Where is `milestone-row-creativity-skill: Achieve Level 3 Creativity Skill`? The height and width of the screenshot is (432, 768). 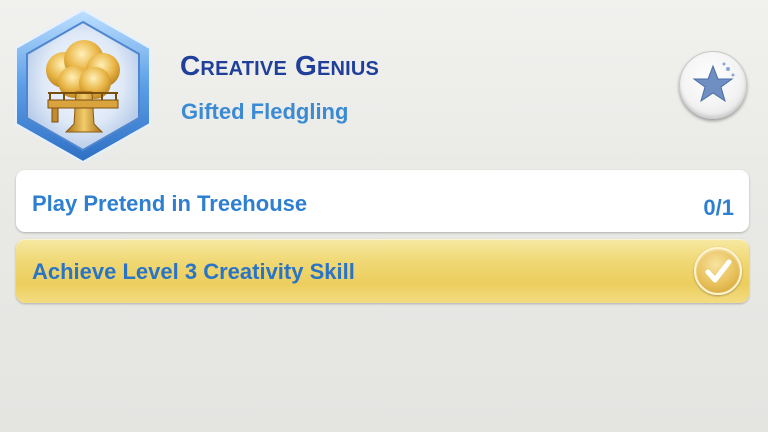
milestone-row-creativity-skill: Achieve Level 3 Creativity Skill is located at coordinates (382, 271).